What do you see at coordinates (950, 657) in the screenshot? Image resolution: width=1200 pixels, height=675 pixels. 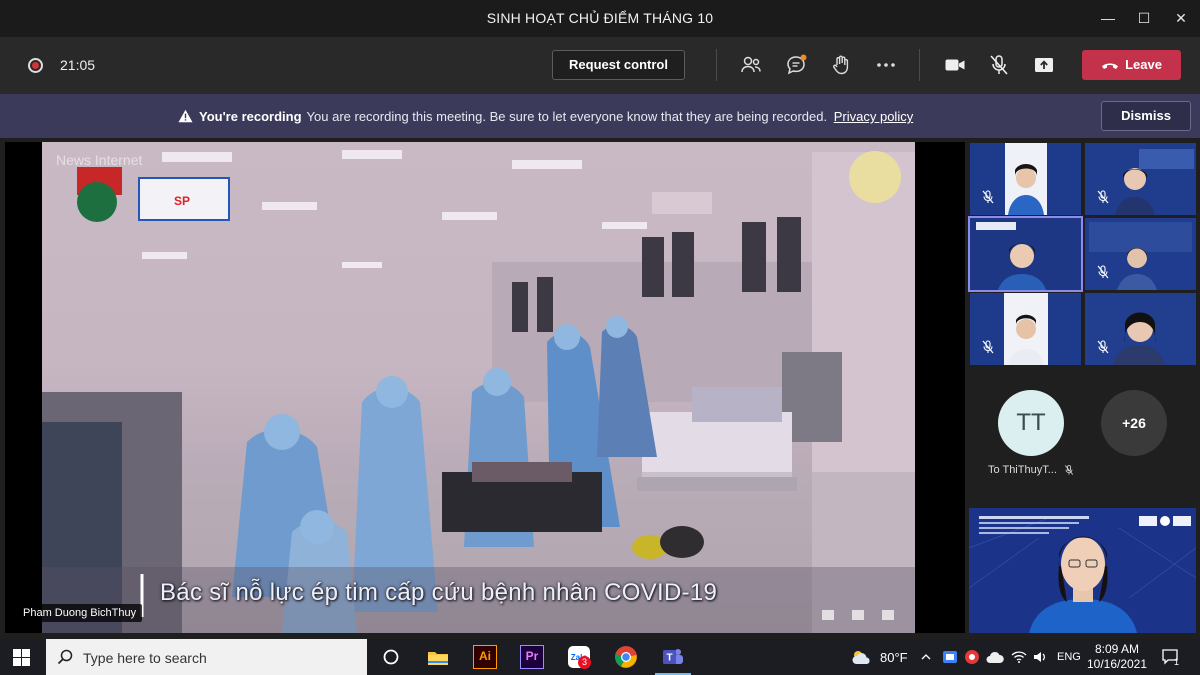 I see `tray-app-icon` at bounding box center [950, 657].